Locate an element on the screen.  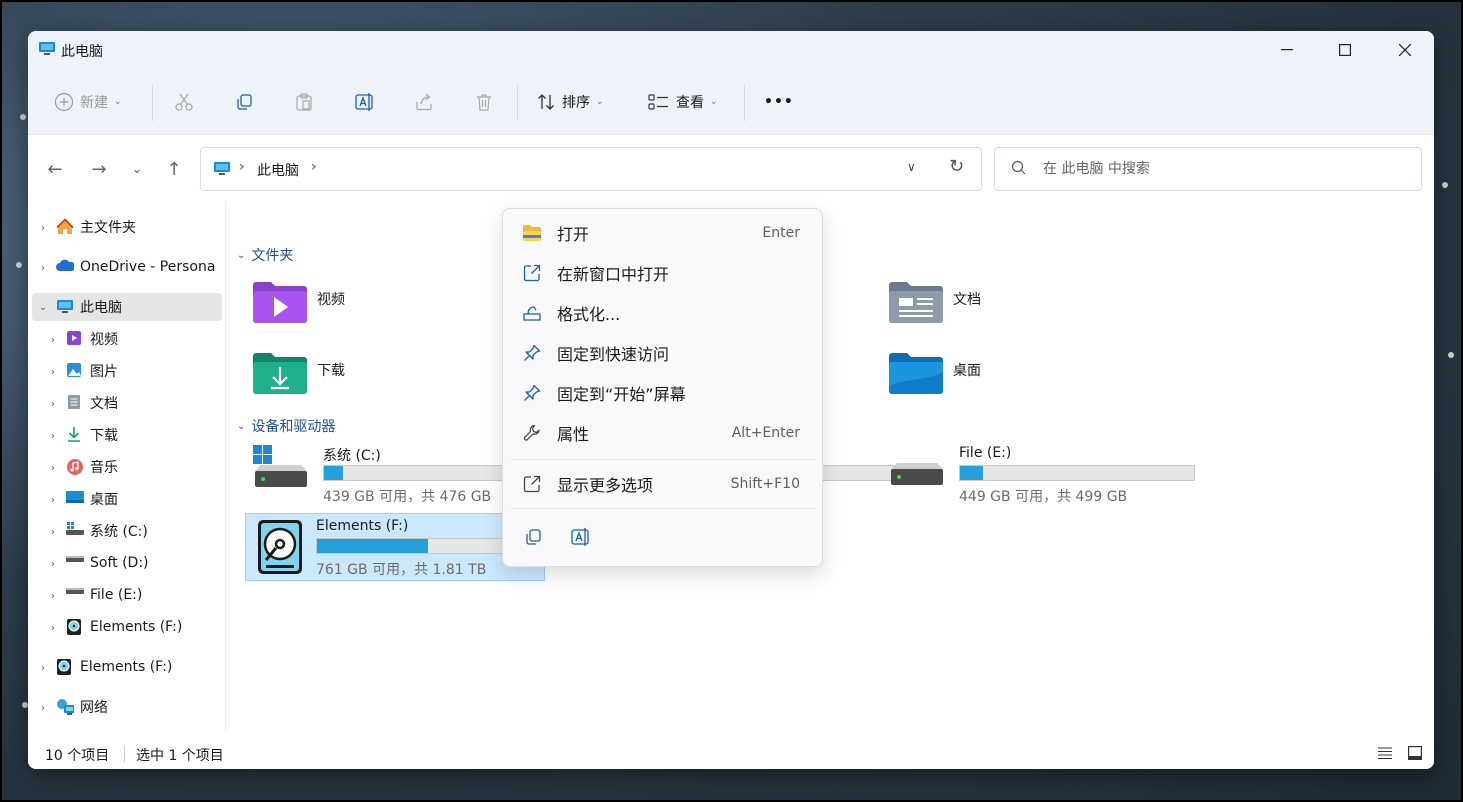
hard-drive-icon is located at coordinates (75, 559).